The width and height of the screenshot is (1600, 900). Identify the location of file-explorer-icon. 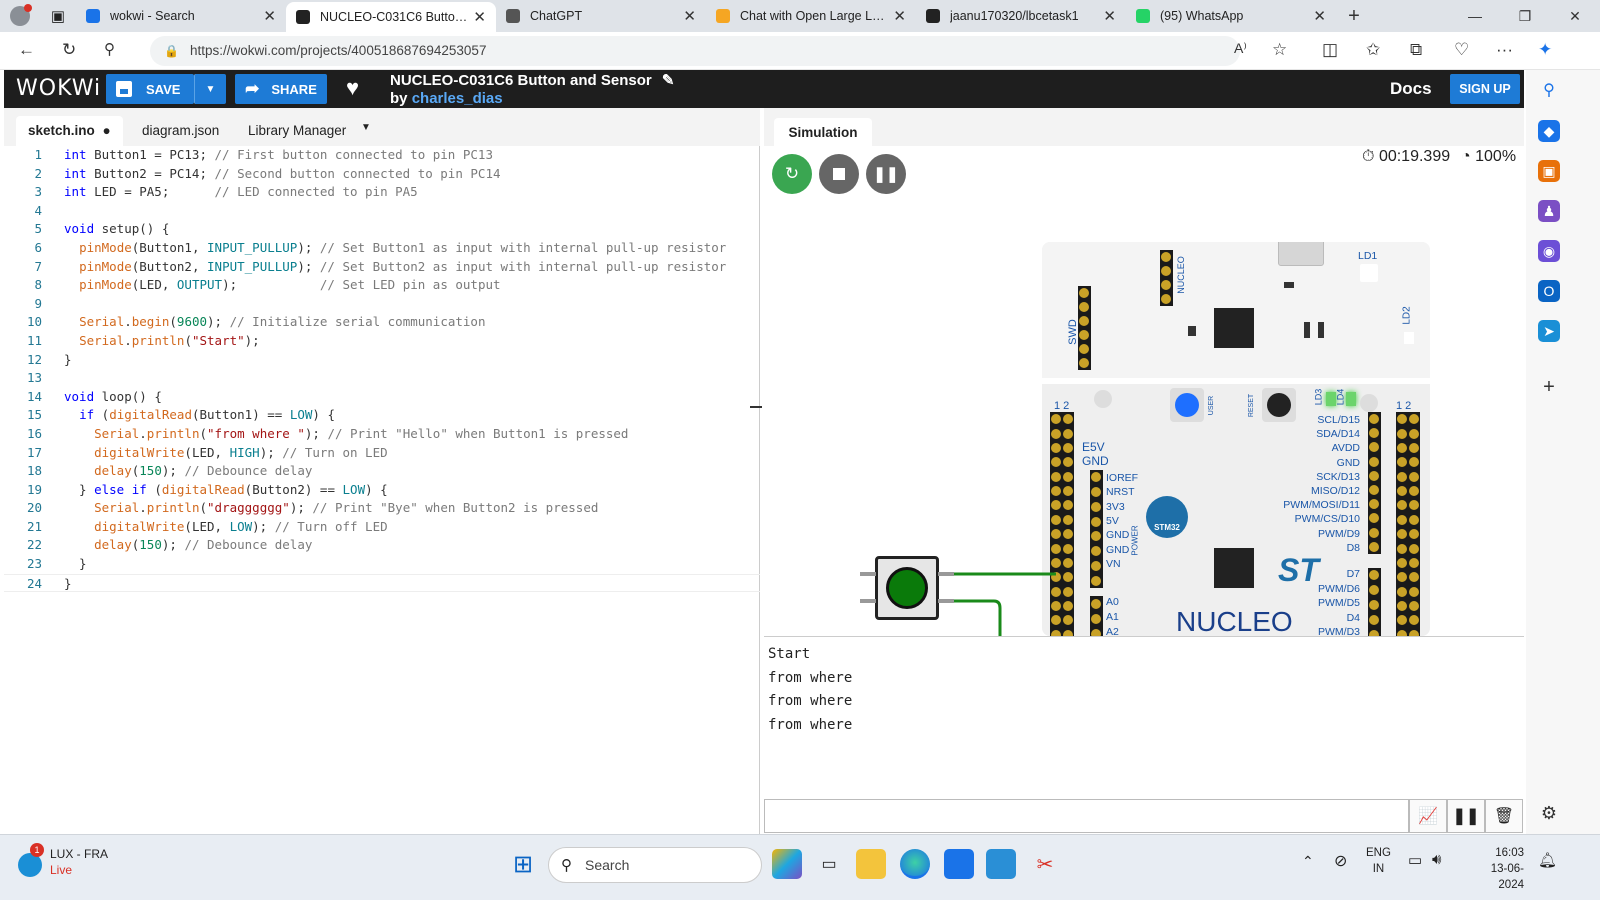
(871, 864).